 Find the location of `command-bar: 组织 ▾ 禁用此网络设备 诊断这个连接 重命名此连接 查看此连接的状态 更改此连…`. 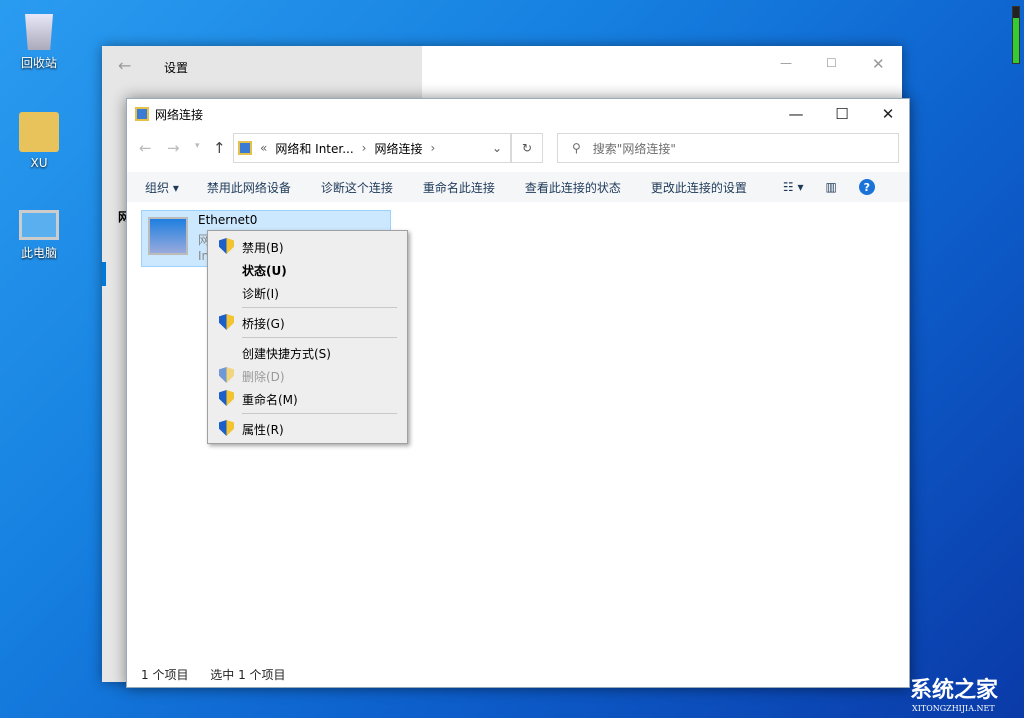

command-bar: 组织 ▾ 禁用此网络设备 诊断这个连接 重命名此连接 查看此连接的状态 更改此连… is located at coordinates (518, 187).